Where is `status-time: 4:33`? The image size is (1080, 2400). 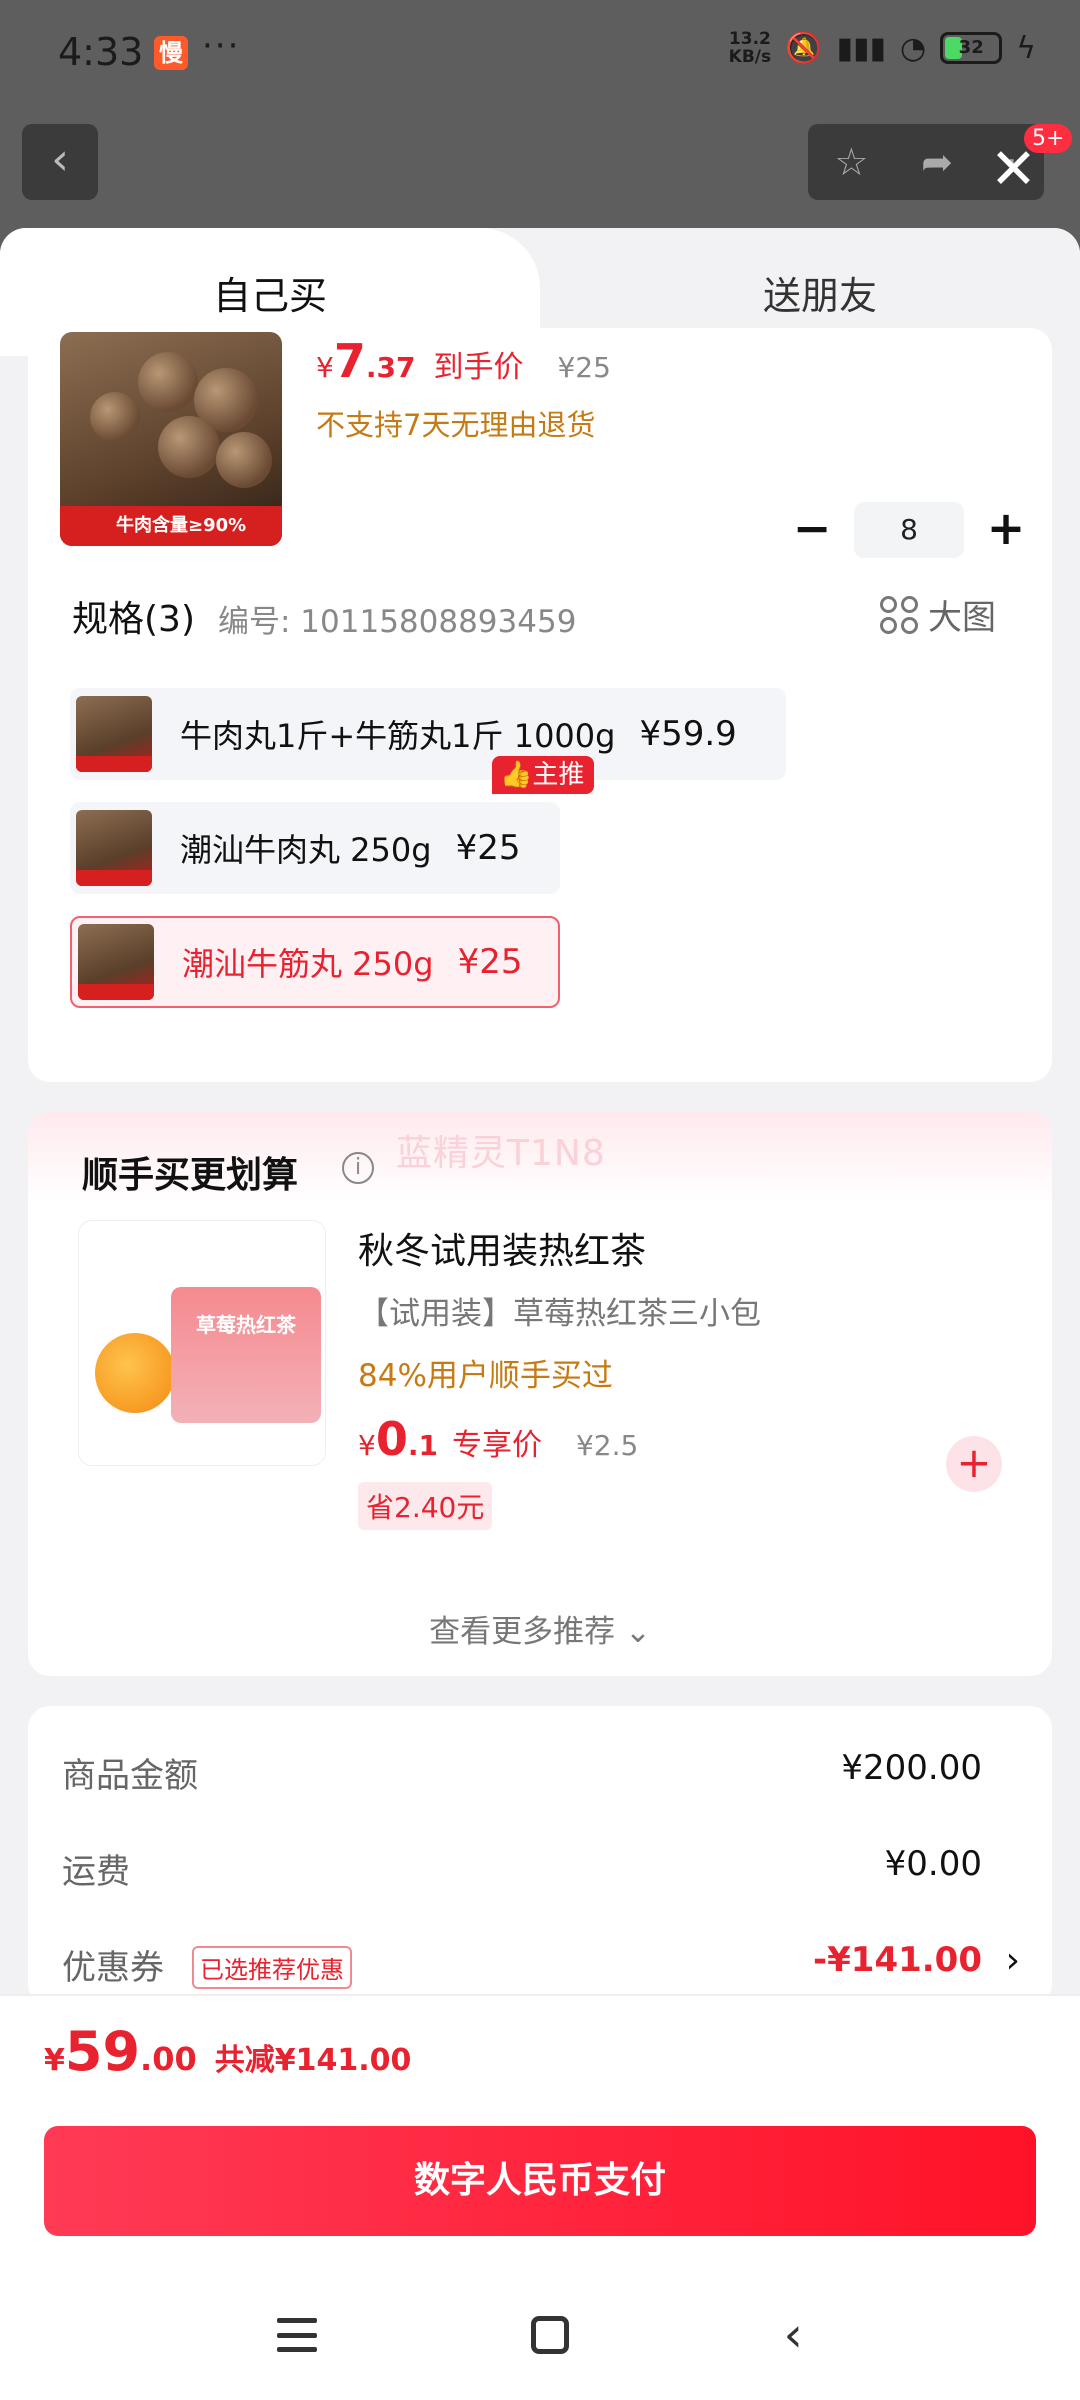
status-time: 4:33 is located at coordinates (101, 52).